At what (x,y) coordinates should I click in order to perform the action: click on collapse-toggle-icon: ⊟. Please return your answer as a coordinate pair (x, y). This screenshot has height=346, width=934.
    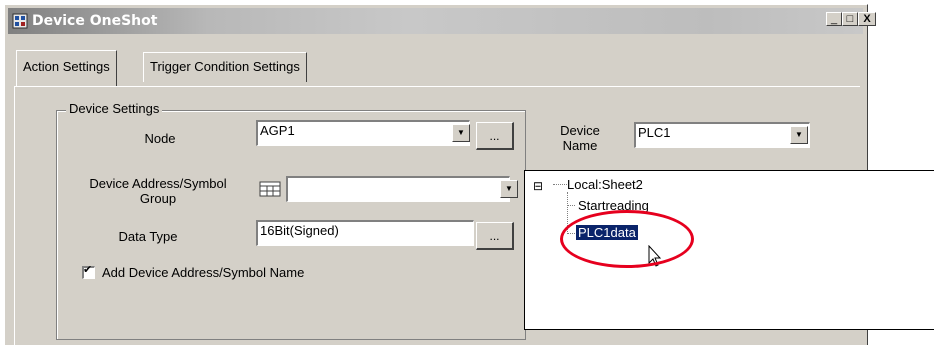
    Looking at the image, I should click on (538, 186).